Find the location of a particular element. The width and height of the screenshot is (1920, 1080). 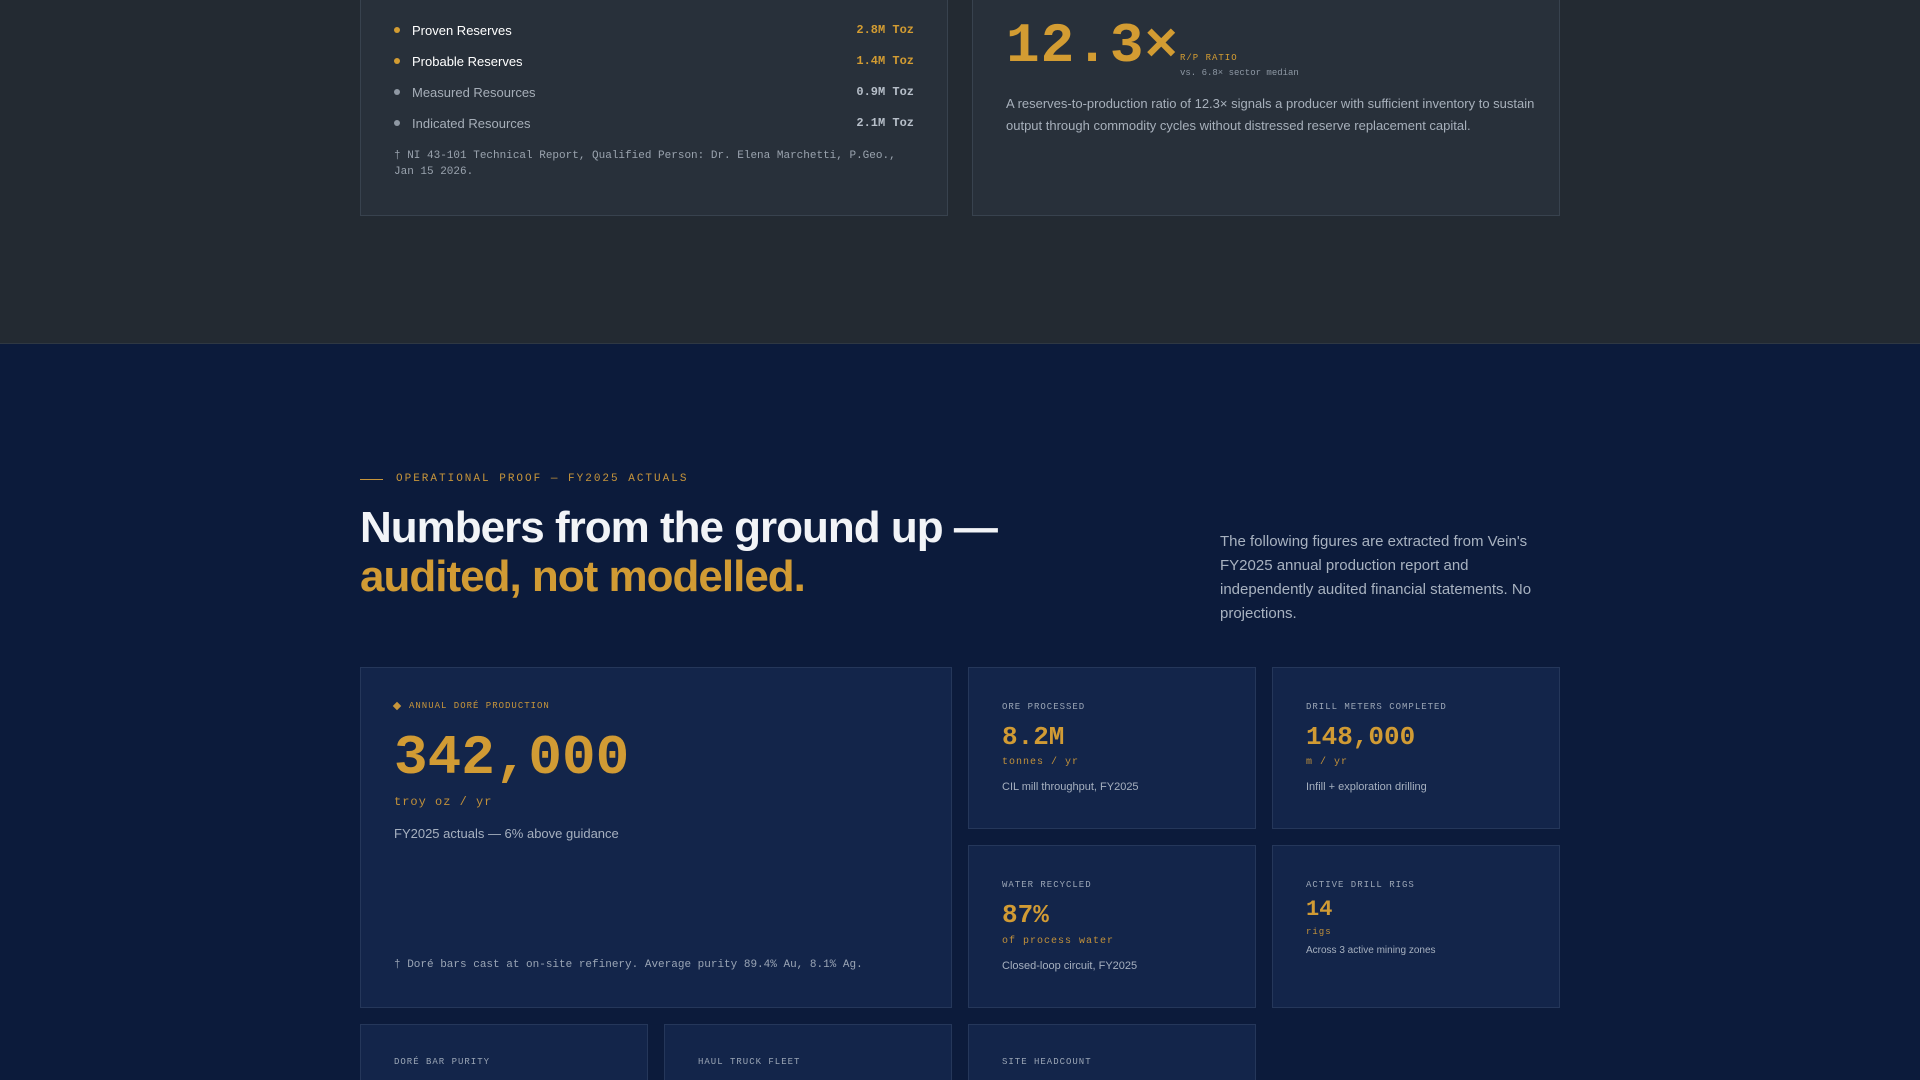

diamond-icon is located at coordinates (397, 706).